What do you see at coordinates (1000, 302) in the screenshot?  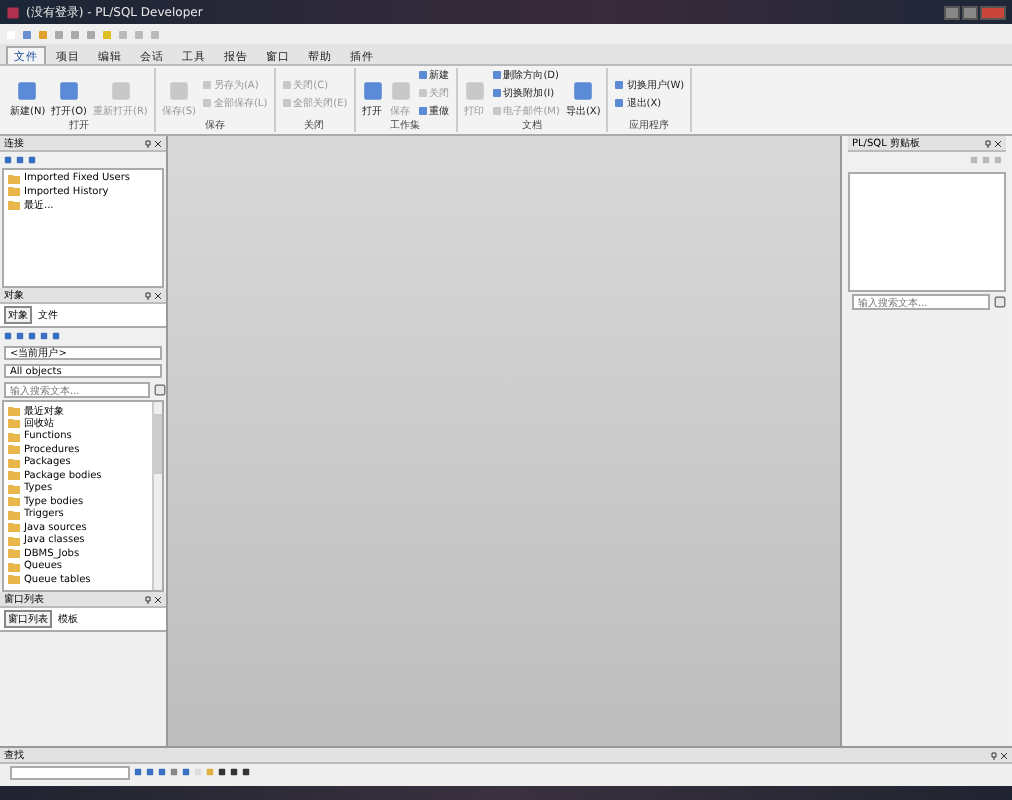 I see `page-icon` at bounding box center [1000, 302].